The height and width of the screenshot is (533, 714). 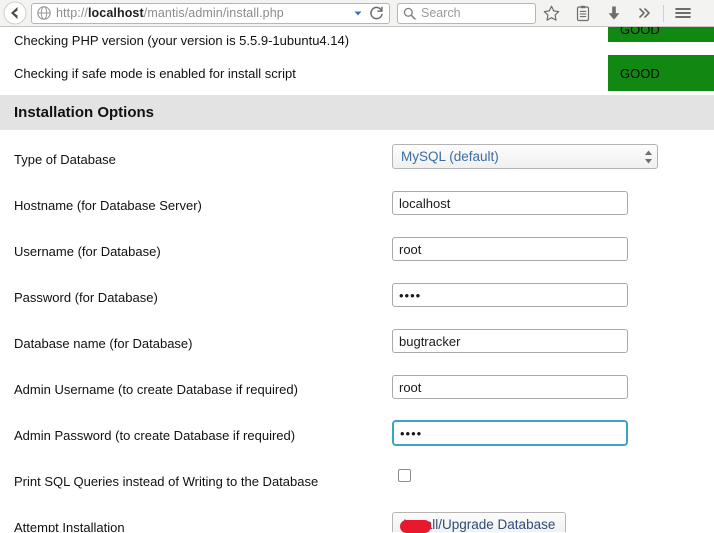 What do you see at coordinates (613, 13) in the screenshot?
I see `download-arrow-icon` at bounding box center [613, 13].